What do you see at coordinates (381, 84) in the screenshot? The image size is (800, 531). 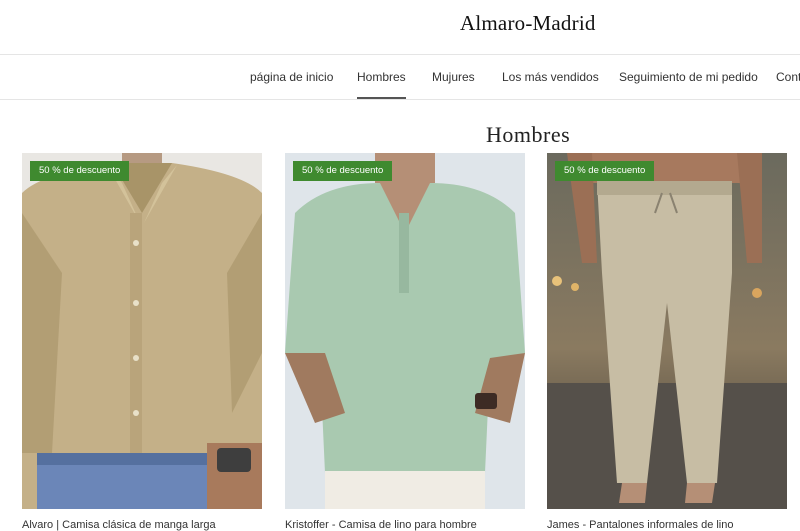 I see `nav-item-hombres: Hombres` at bounding box center [381, 84].